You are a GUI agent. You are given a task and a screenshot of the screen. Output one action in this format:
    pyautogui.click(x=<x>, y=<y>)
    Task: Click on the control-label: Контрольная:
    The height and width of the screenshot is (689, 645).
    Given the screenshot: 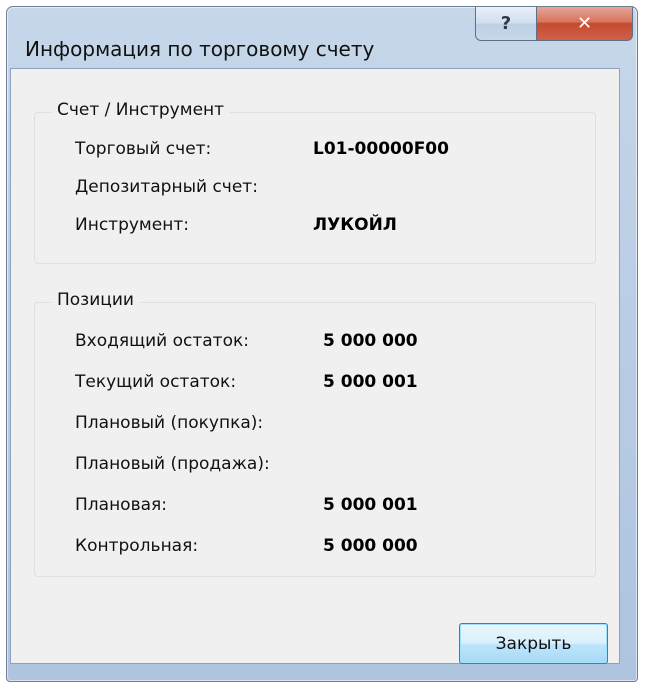 What is the action you would take?
    pyautogui.click(x=137, y=546)
    